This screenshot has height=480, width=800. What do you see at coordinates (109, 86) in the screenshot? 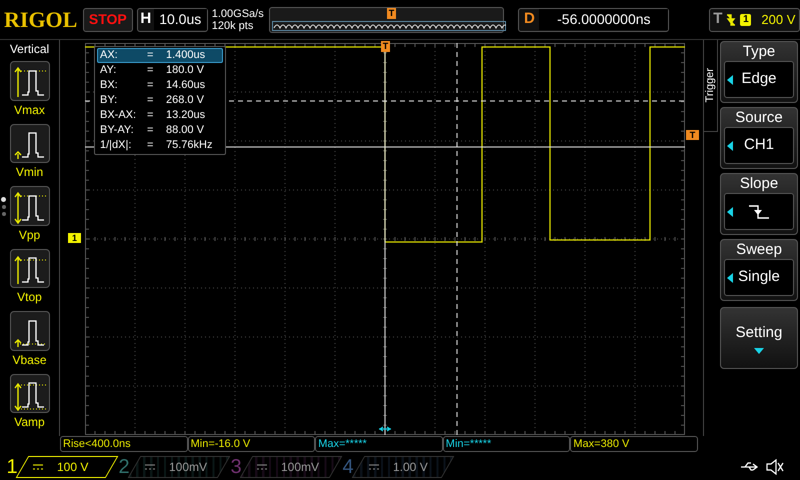
I see `readout-label: BX:` at bounding box center [109, 86].